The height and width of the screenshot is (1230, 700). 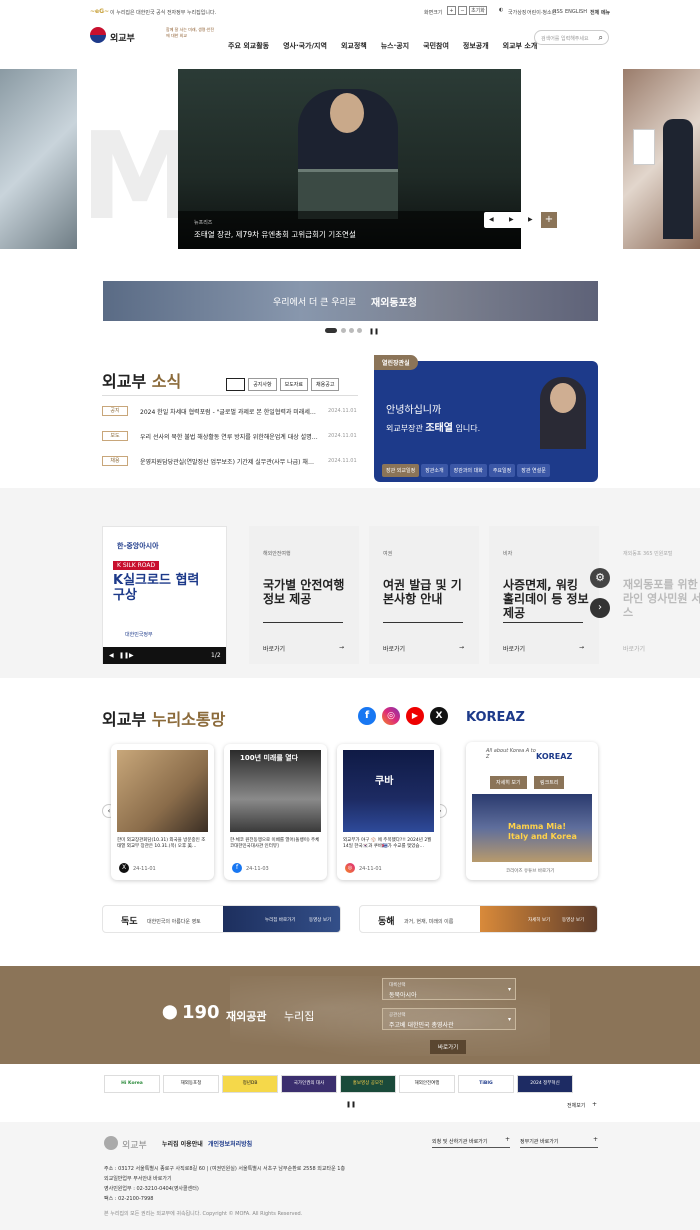 I want to click on pause-icon: ▶, so click(x=511, y=219).